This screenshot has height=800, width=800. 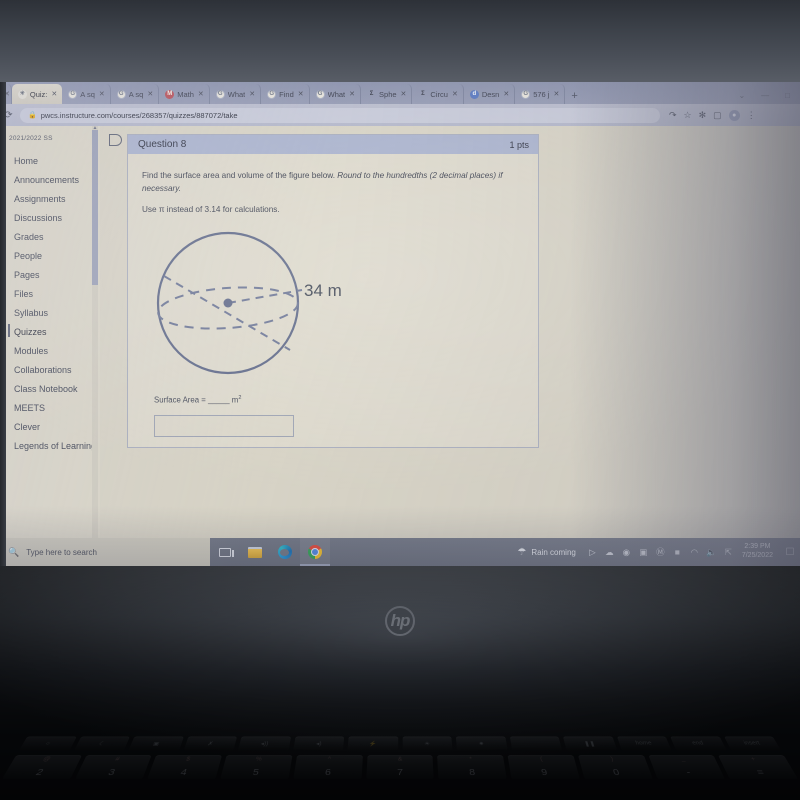 I want to click on term-label: 2021/2022 SS, so click(x=31, y=138).